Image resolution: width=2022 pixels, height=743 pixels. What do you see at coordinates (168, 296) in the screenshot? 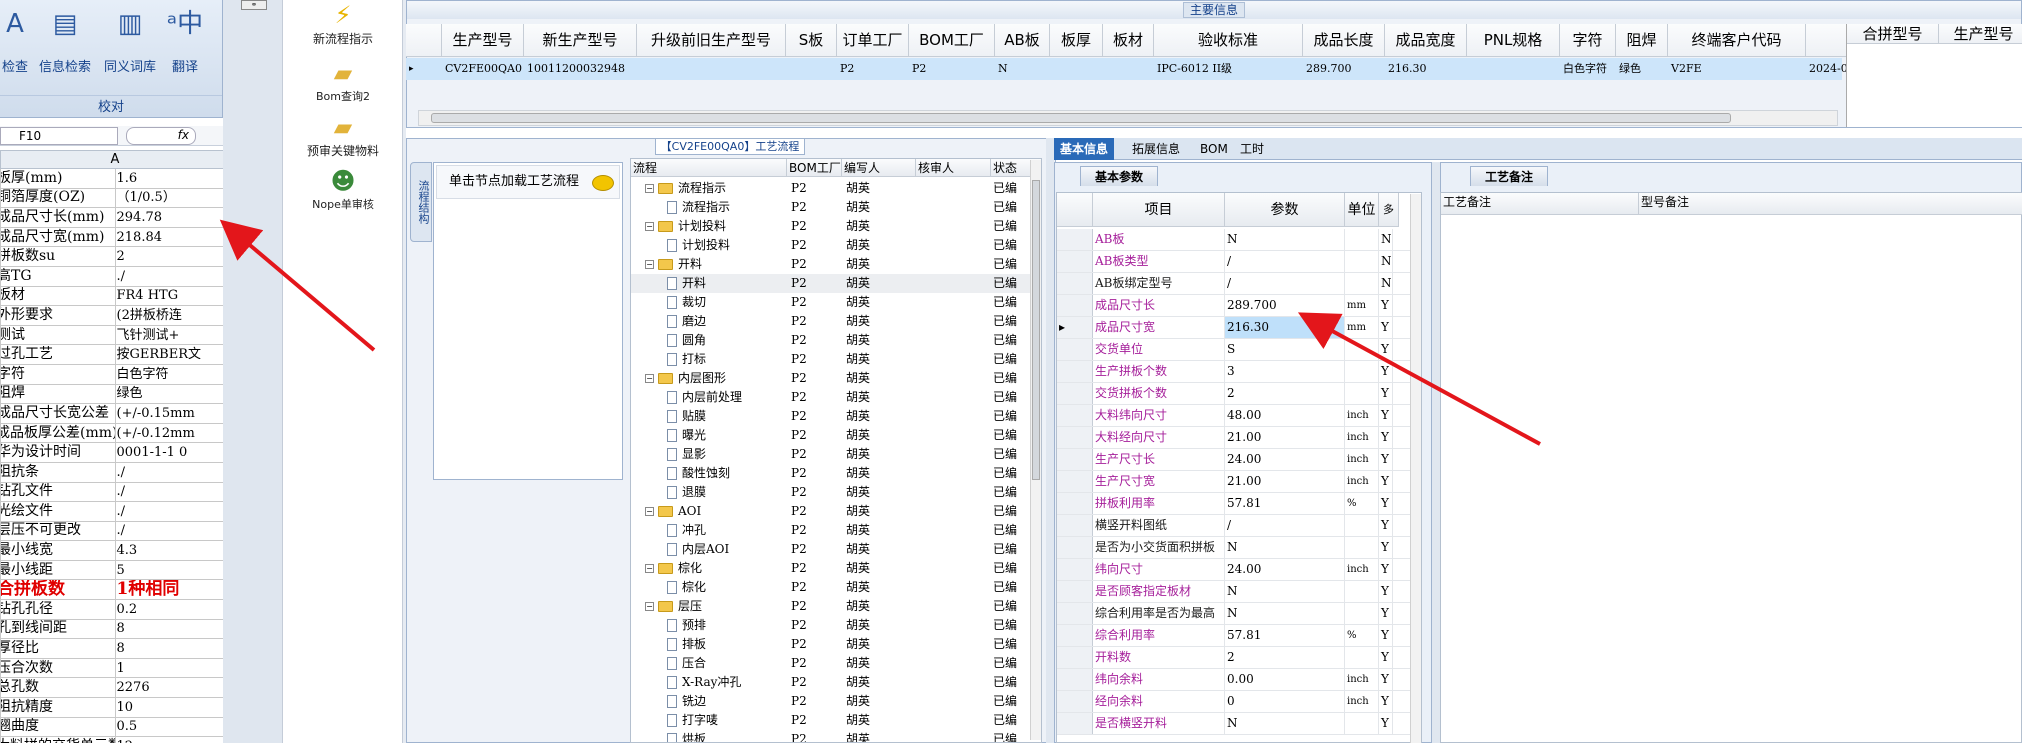
I see `sheet-cell-value: FR4 HTG` at bounding box center [168, 296].